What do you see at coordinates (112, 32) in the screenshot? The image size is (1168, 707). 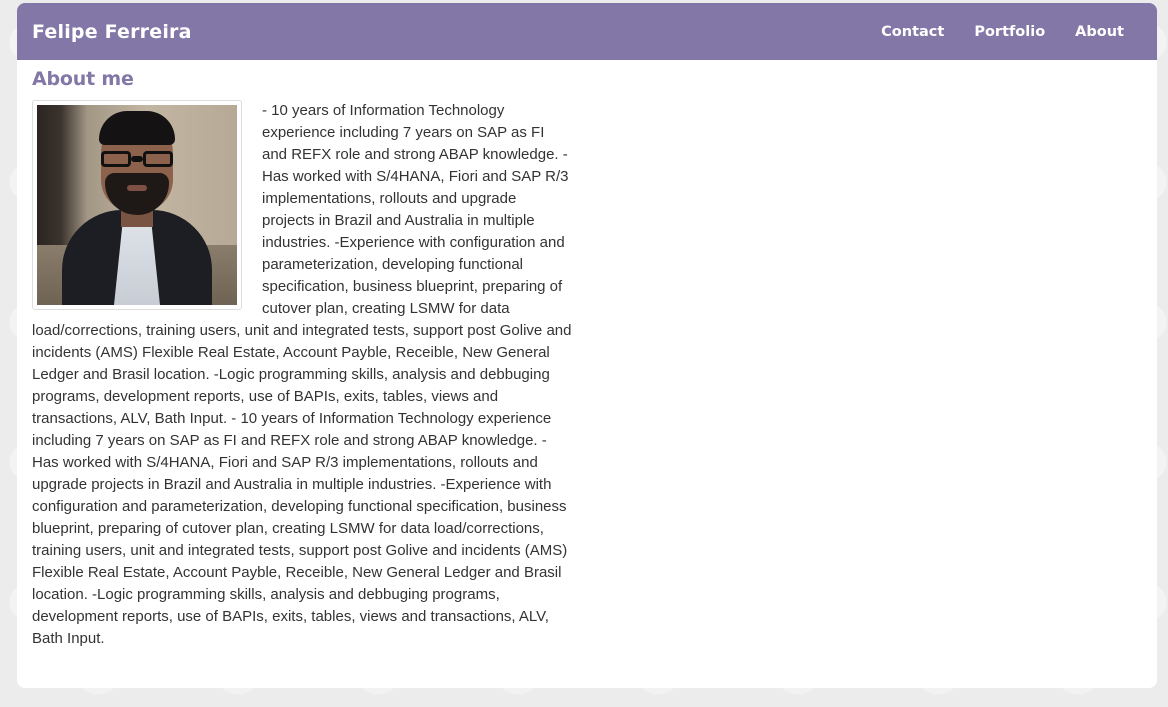 I see `brand-link: Felipe Ferreira` at bounding box center [112, 32].